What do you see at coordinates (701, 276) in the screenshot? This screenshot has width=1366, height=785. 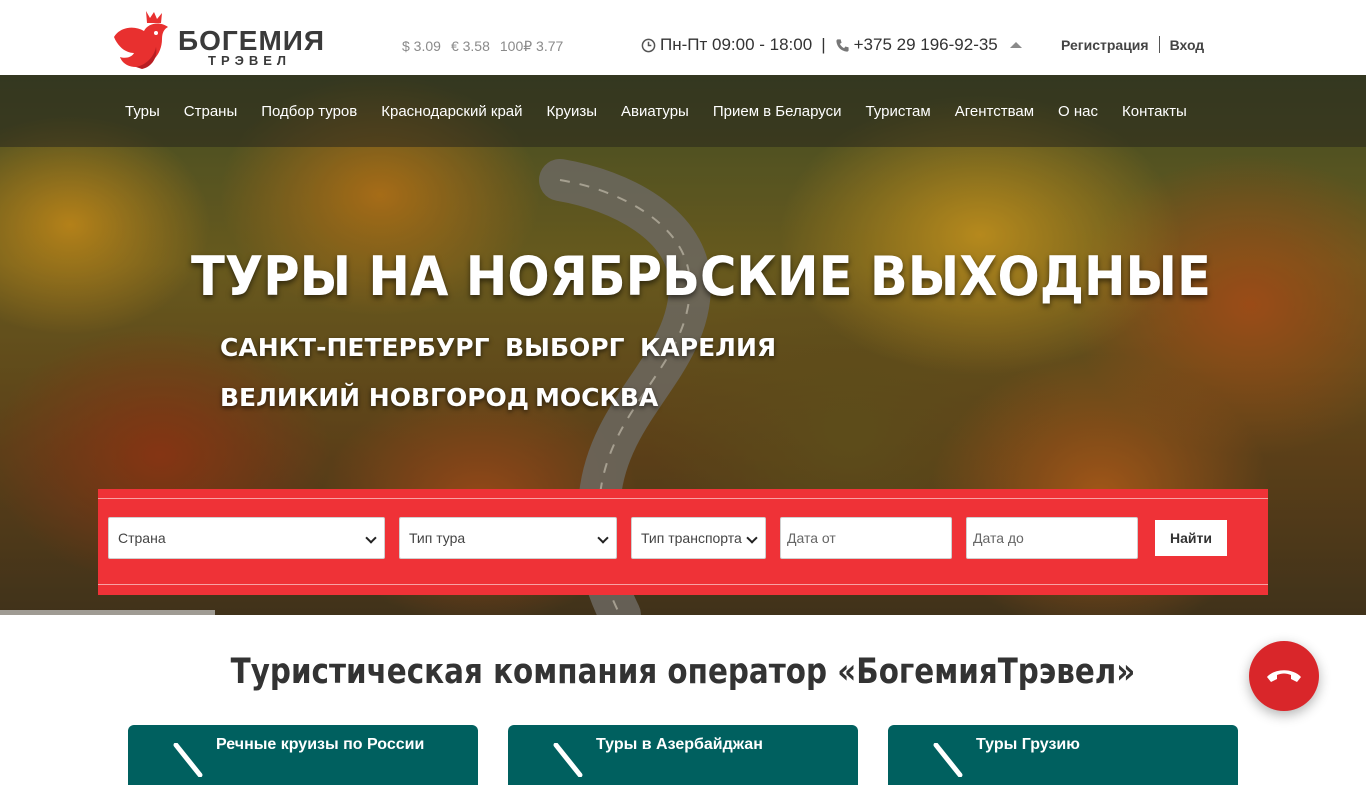 I see `hero-title: ТУРЫ НА НОЯБРЬСКИЕ ВЫХОДНЫЕ` at bounding box center [701, 276].